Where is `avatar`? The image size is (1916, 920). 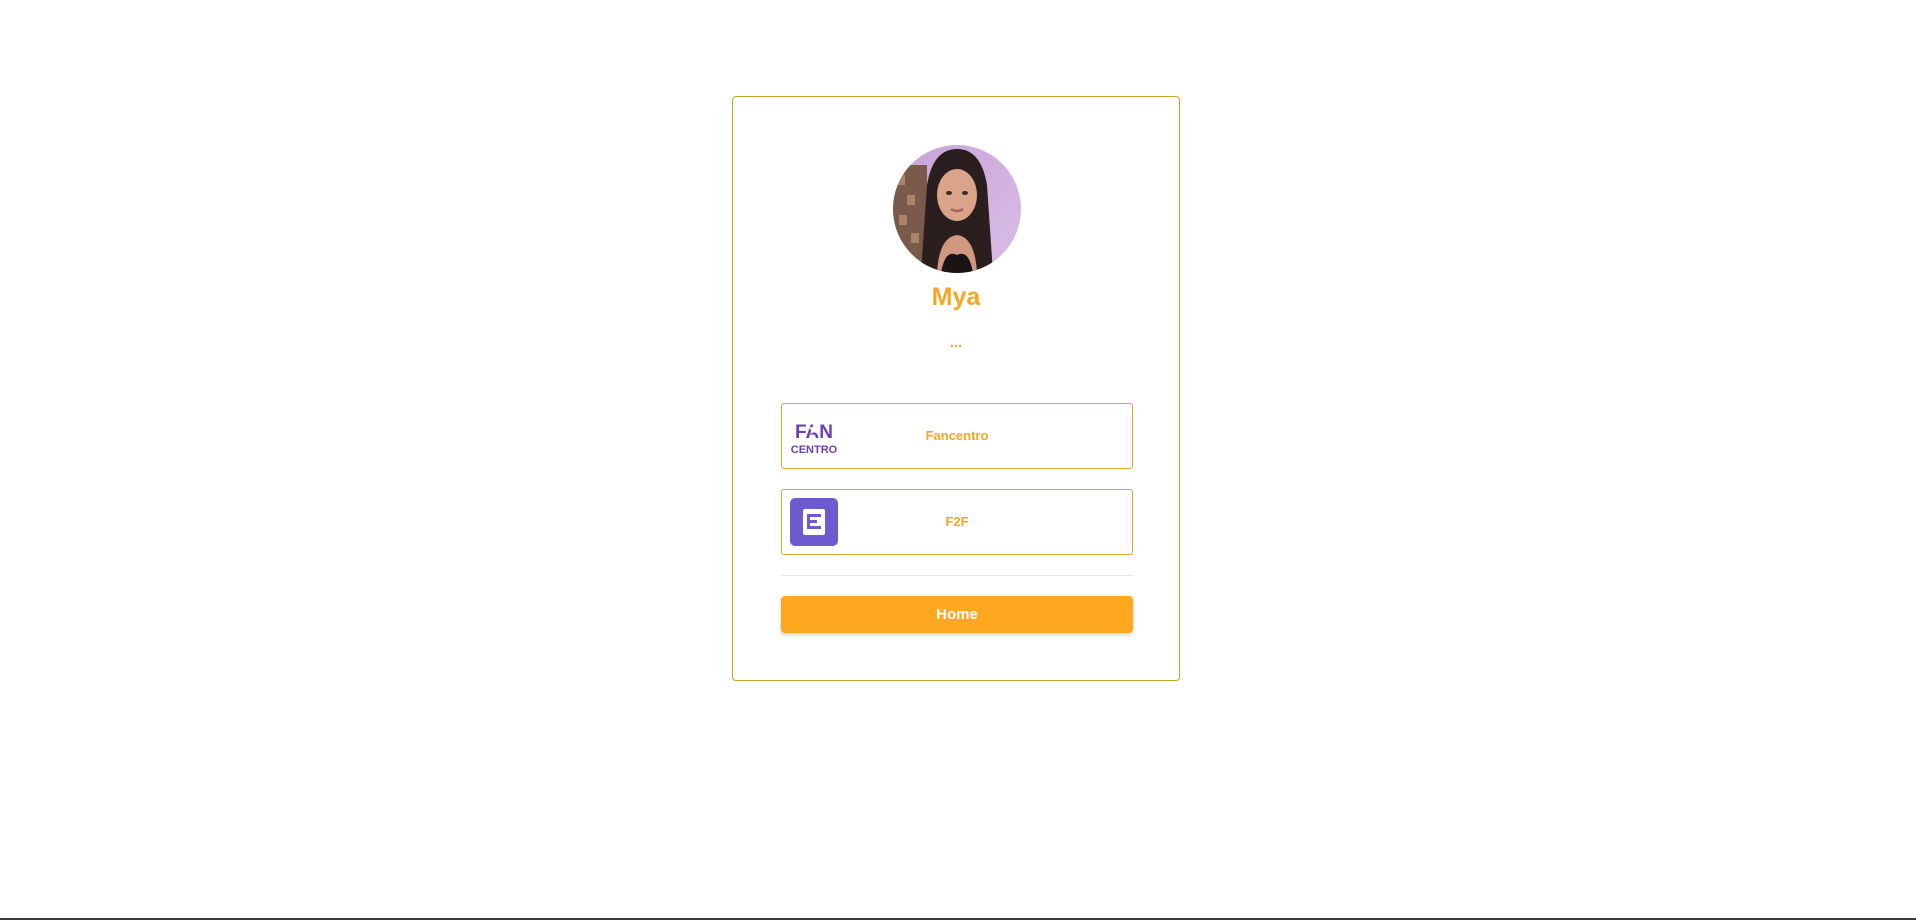
avatar is located at coordinates (957, 209).